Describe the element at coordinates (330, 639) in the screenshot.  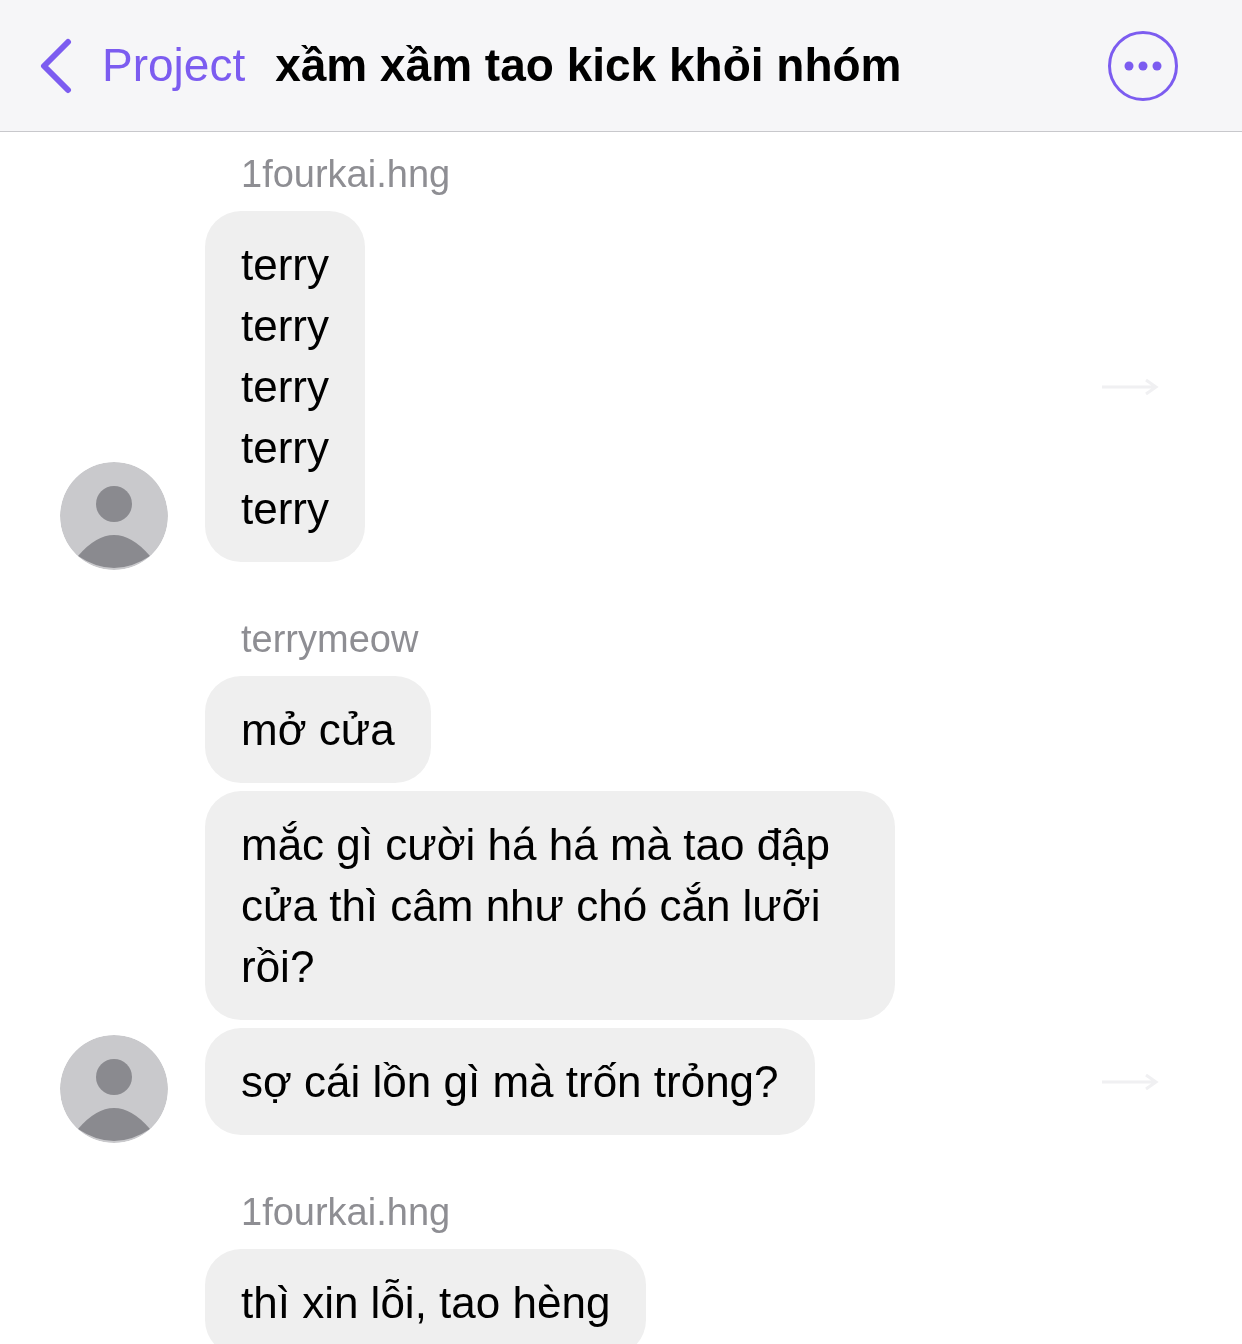
I see `sender-name: terrymeow` at that location.